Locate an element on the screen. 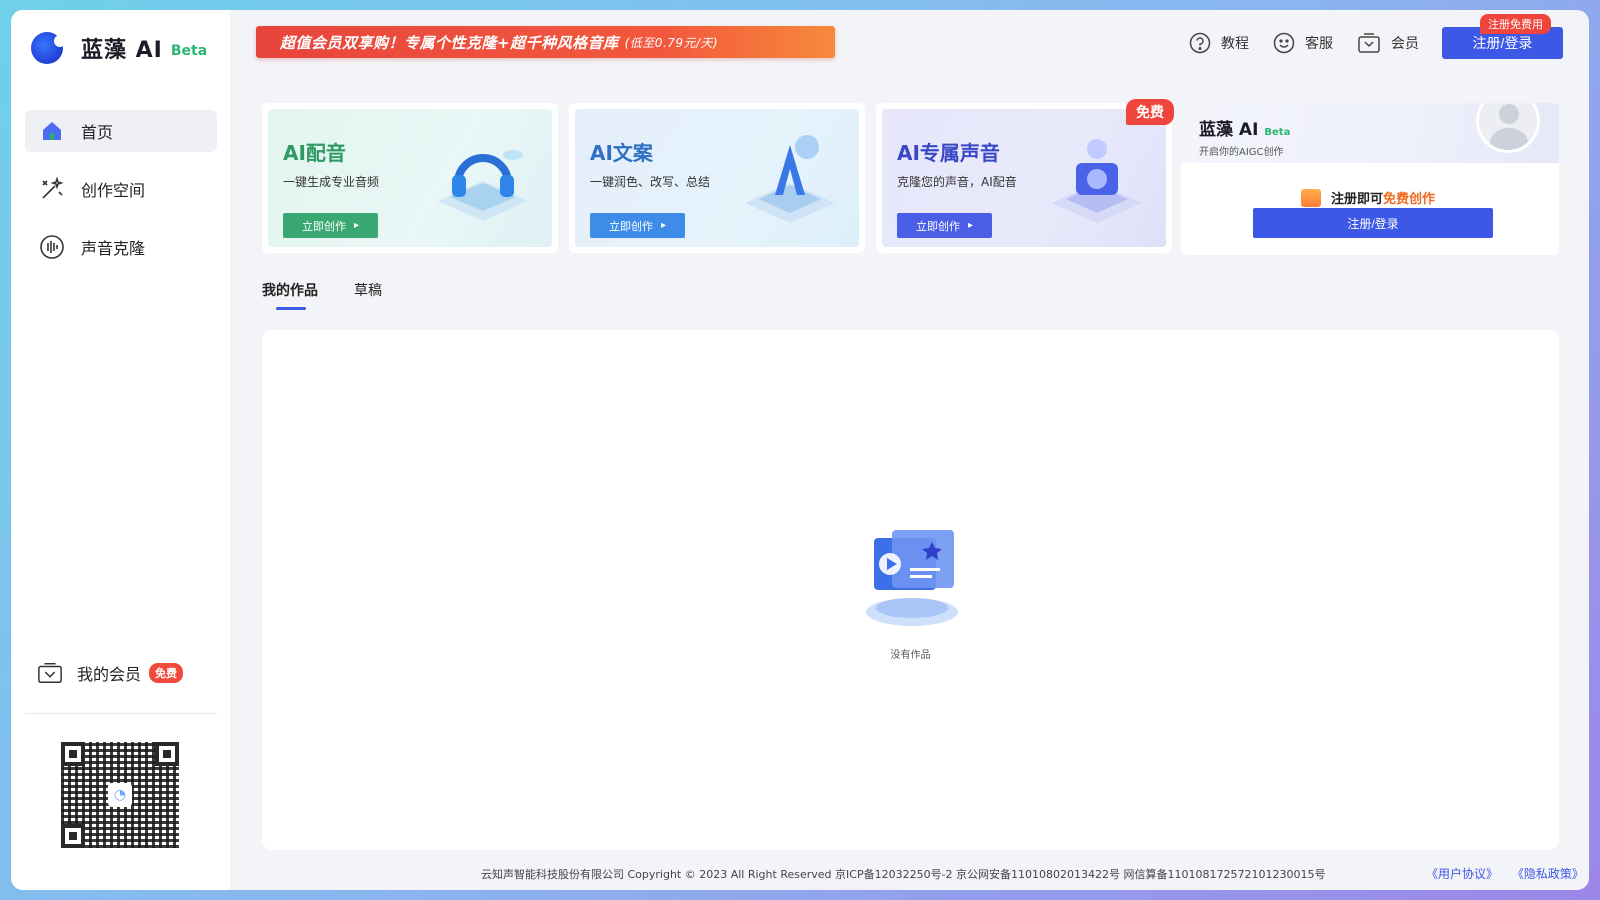 The image size is (1600, 900). chat-bubble-icon: ◔ is located at coordinates (120, 795).